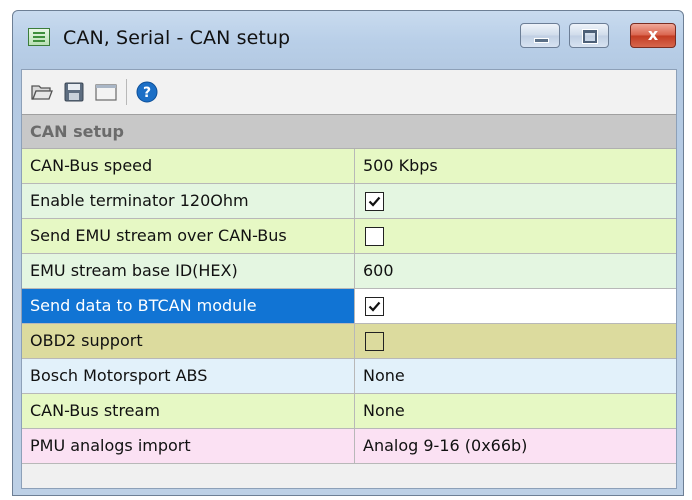  I want to click on close-icon: x, so click(653, 34).